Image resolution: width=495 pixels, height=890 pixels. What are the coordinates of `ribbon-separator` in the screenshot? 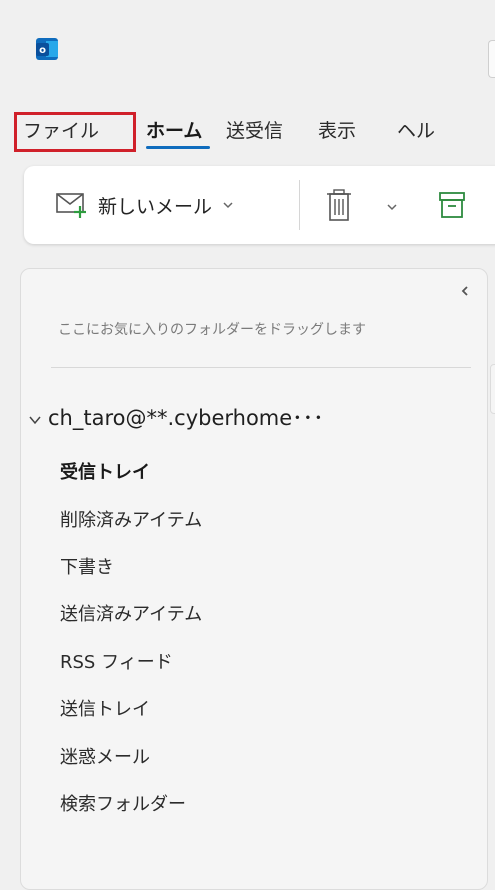 It's located at (299, 205).